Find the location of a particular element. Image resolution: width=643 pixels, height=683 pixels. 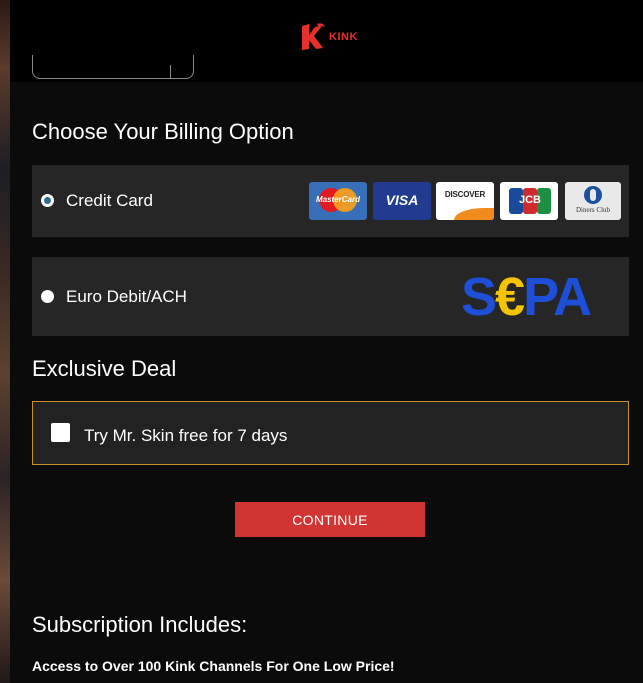

mr-skin-label: Try Mr. Skin free for 7 days is located at coordinates (186, 435).